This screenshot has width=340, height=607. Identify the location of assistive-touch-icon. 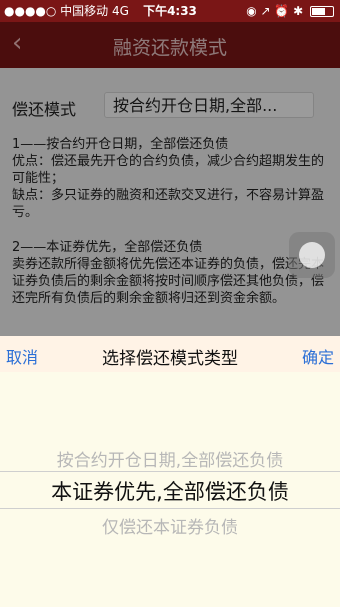
(312, 255).